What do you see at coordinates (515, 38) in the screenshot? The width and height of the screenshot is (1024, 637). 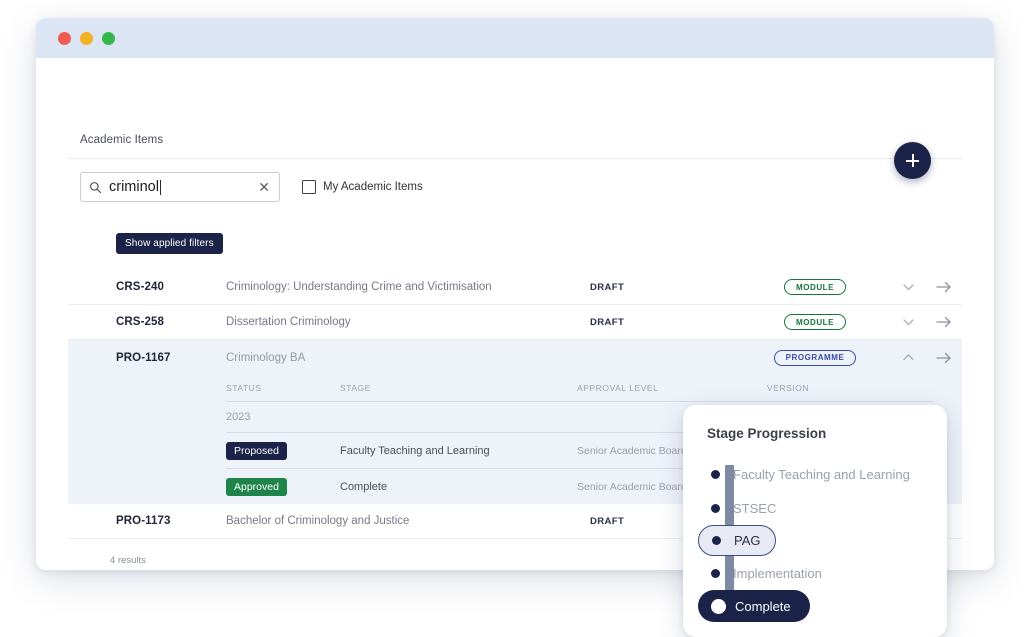 I see `window-titlebar` at bounding box center [515, 38].